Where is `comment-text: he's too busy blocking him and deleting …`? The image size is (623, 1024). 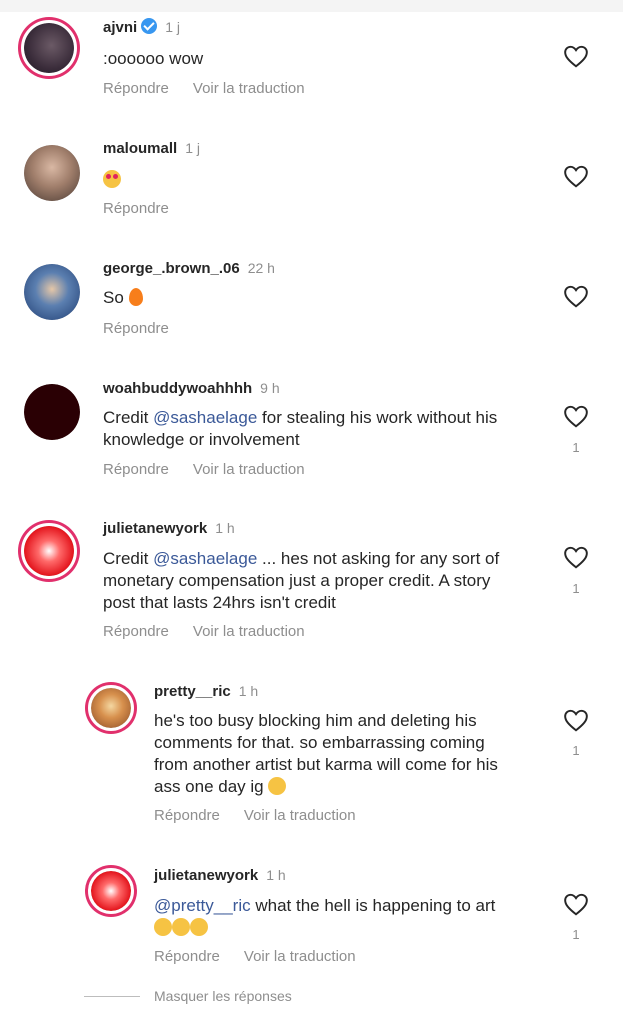
comment-text: he's too busy blocking him and deleting … is located at coordinates (326, 754).